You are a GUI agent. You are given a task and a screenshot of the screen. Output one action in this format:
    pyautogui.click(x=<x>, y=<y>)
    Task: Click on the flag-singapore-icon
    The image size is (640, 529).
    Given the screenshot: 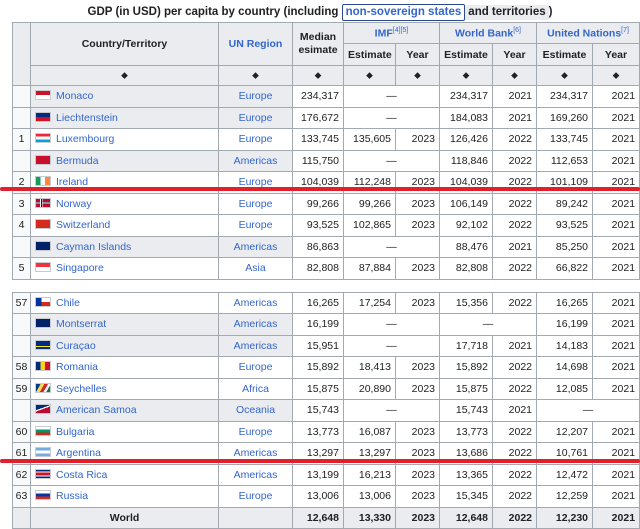 What is the action you would take?
    pyautogui.click(x=43, y=267)
    